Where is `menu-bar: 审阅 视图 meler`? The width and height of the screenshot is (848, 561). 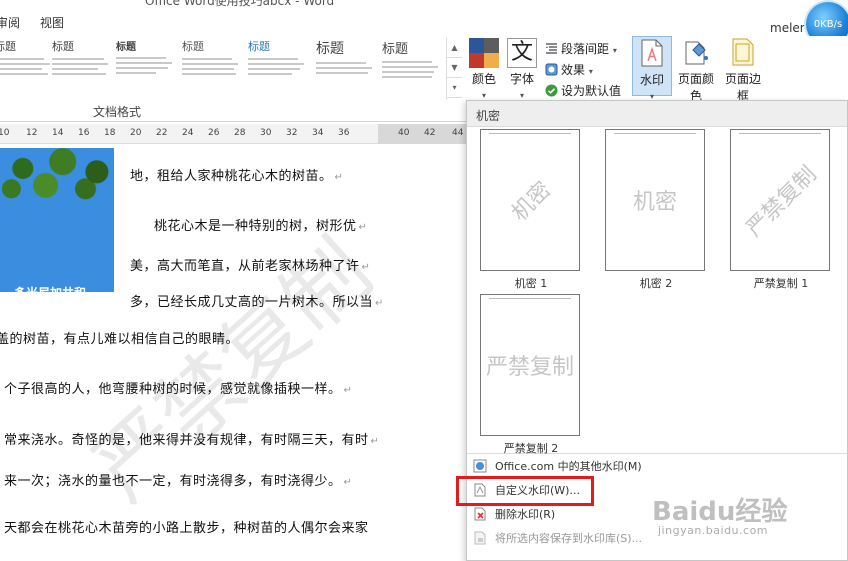 menu-bar: 审阅 视图 meler is located at coordinates (424, 22).